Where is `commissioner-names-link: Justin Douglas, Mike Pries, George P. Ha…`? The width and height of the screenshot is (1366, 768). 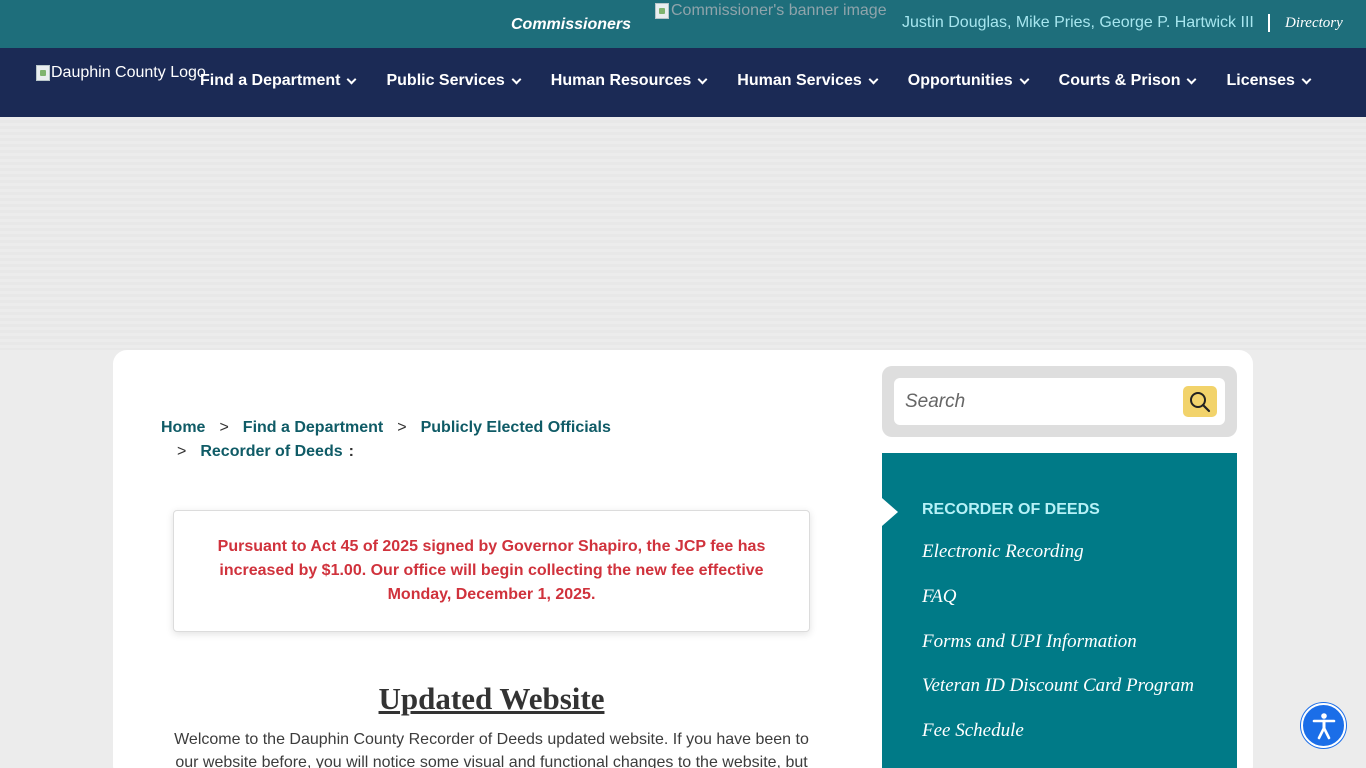
commissioner-names-link: Justin Douglas, Mike Pries, George P. Ha… is located at coordinates (1078, 23).